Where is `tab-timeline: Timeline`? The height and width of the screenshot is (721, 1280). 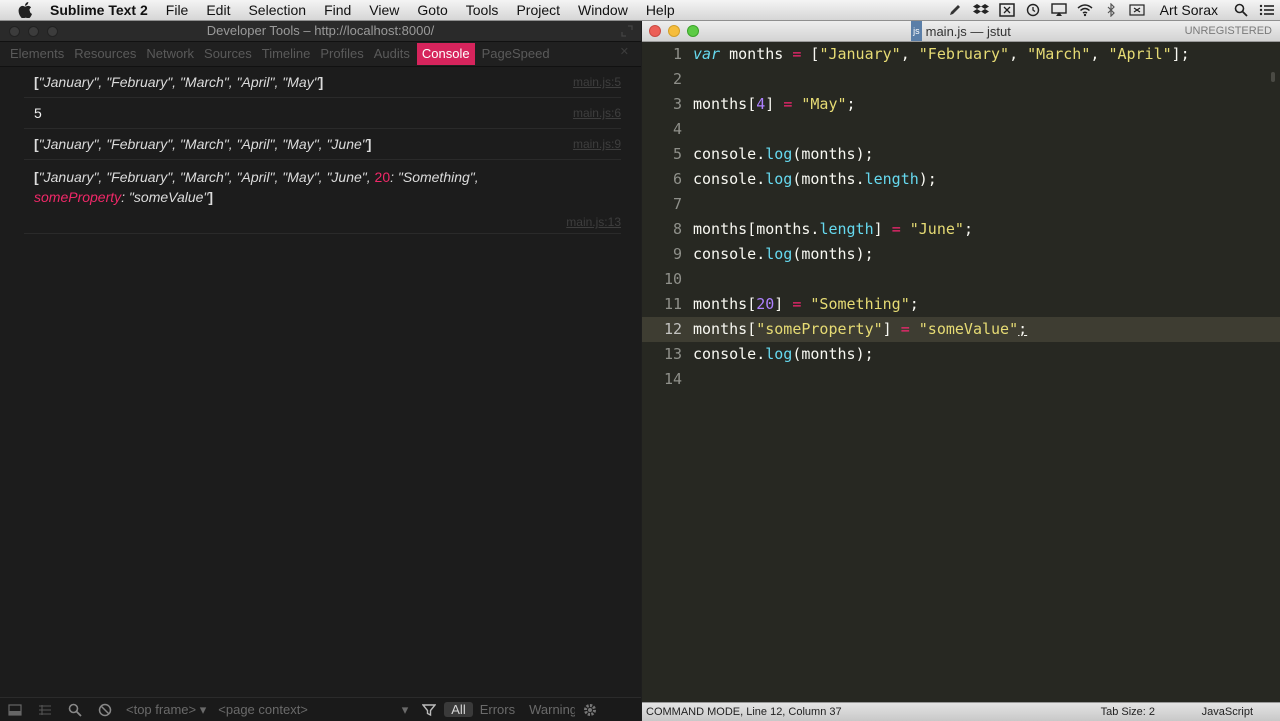
tab-timeline: Timeline is located at coordinates (286, 54).